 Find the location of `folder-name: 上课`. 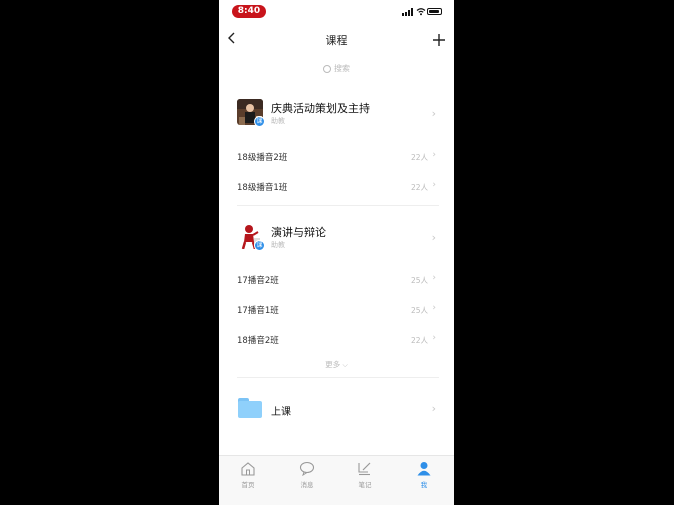

folder-name: 上课 is located at coordinates (281, 412).